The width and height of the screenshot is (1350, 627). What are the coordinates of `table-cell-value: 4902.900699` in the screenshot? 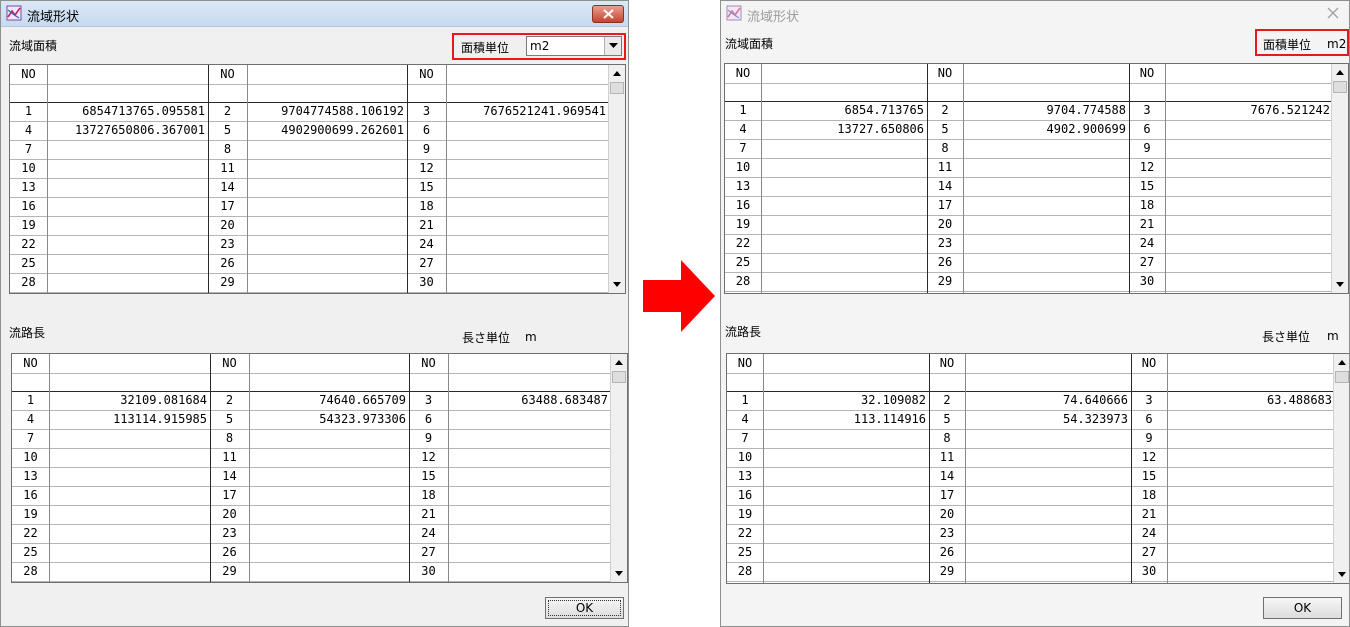 It's located at (1046, 129).